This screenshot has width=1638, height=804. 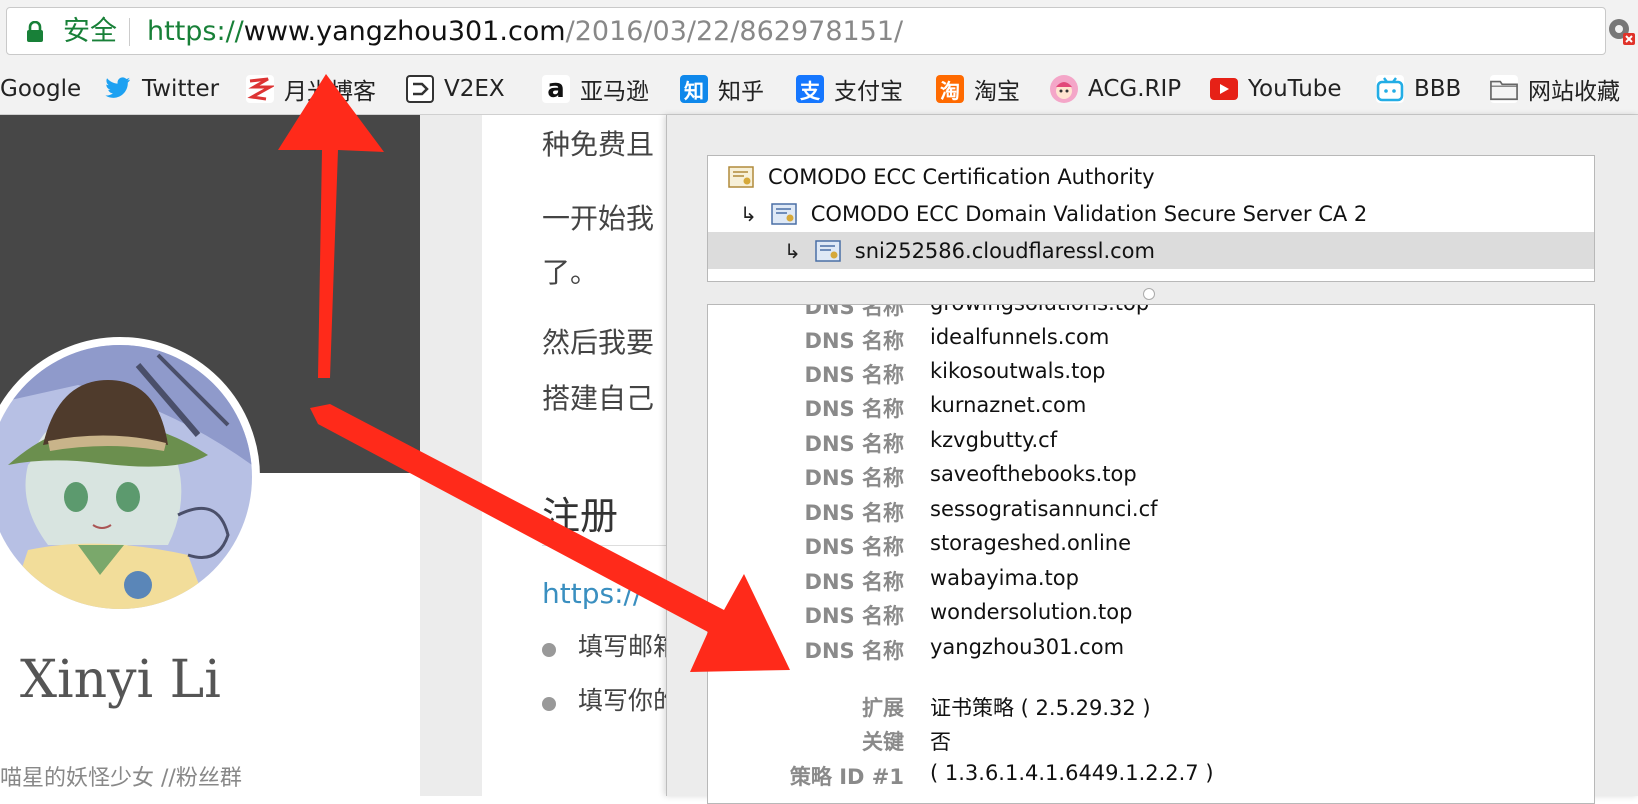 What do you see at coordinates (129, 32) in the screenshot?
I see `omnibox-divider` at bounding box center [129, 32].